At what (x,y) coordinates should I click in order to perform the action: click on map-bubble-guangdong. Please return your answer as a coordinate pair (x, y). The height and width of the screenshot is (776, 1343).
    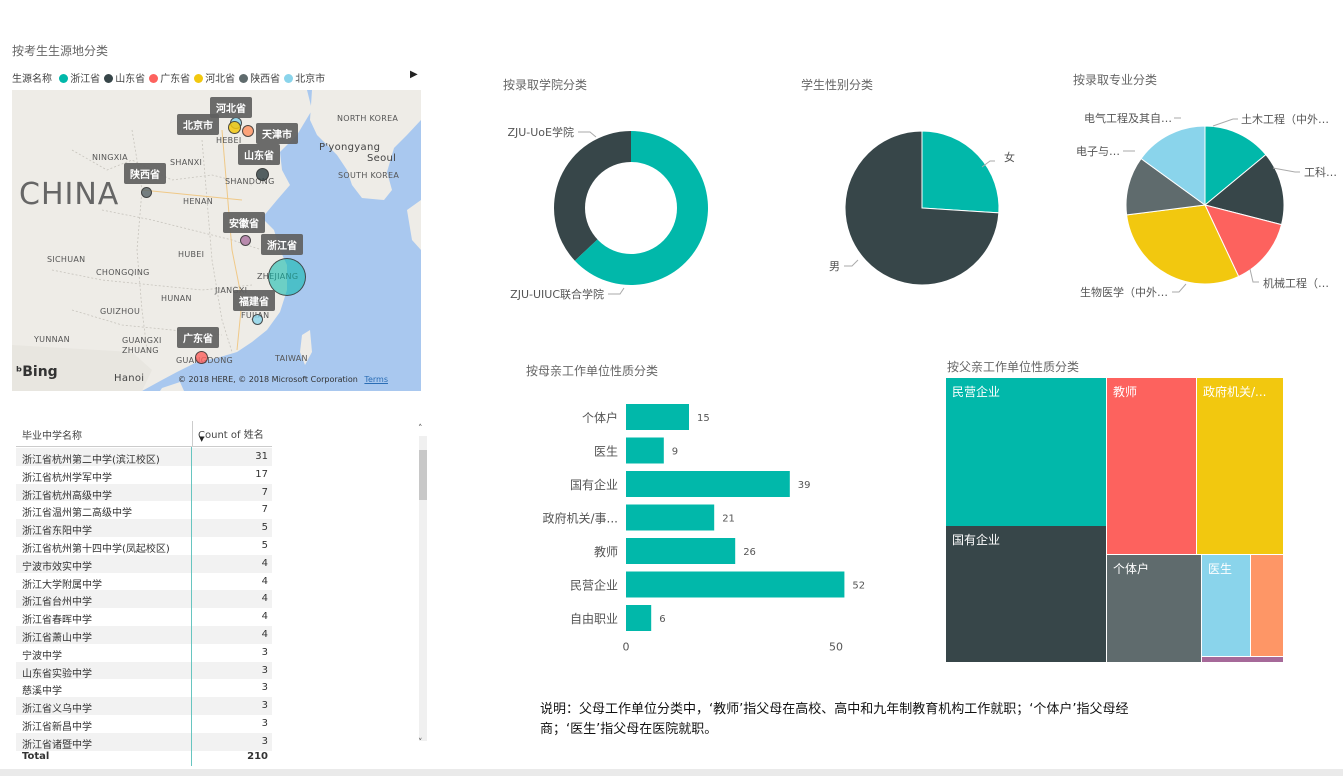
    Looking at the image, I should click on (201, 357).